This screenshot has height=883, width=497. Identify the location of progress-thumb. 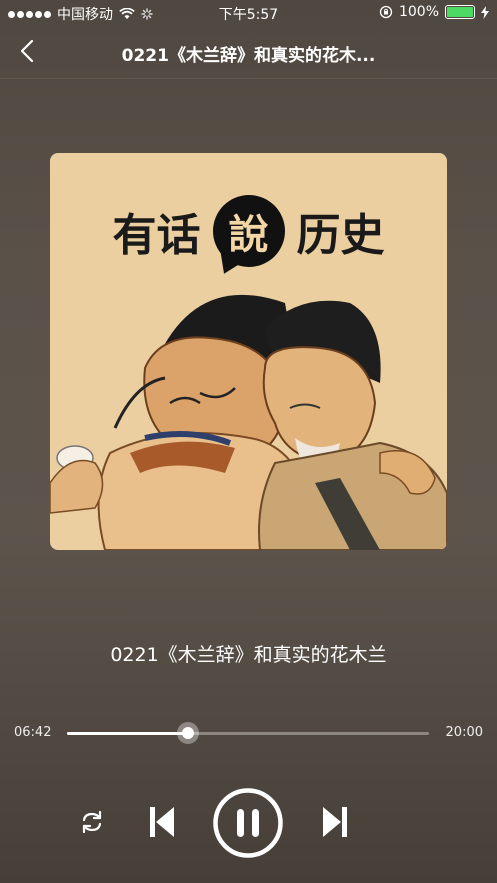
(188, 733).